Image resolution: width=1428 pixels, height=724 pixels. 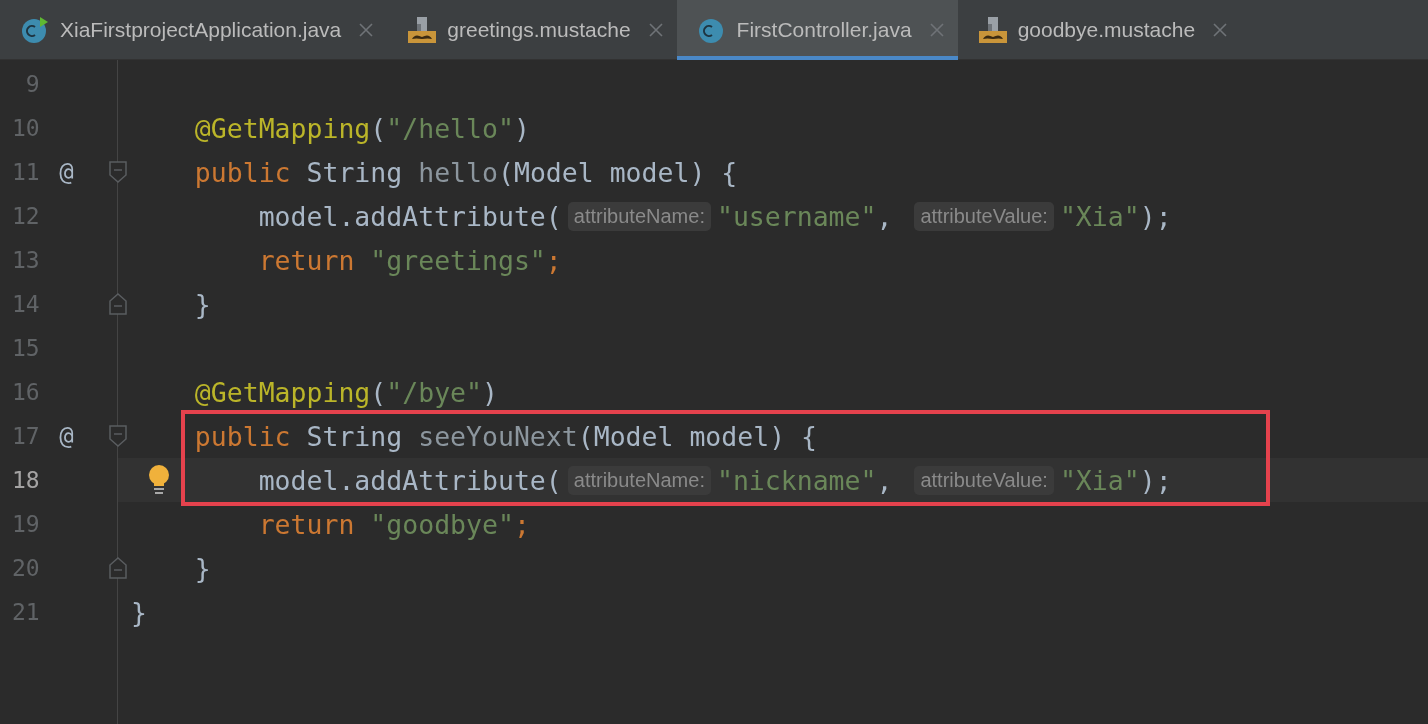 I want to click on line-number: 20, so click(x=25, y=568).